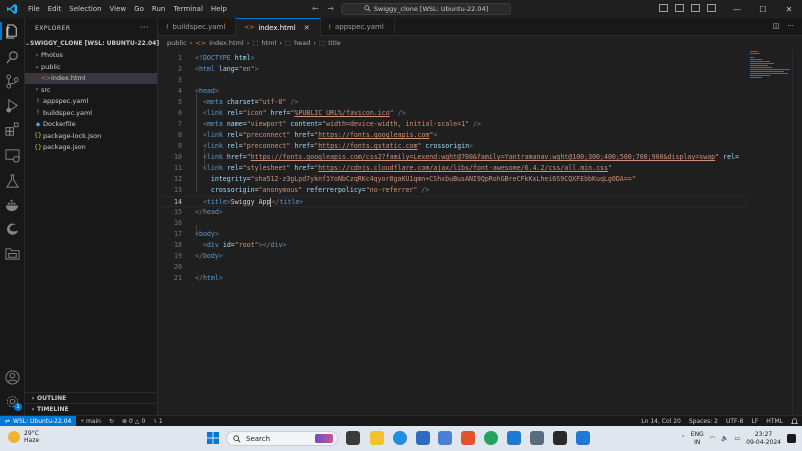 The height and width of the screenshot is (451, 802). I want to click on timeline-section: › TIMELINE, so click(91, 408).